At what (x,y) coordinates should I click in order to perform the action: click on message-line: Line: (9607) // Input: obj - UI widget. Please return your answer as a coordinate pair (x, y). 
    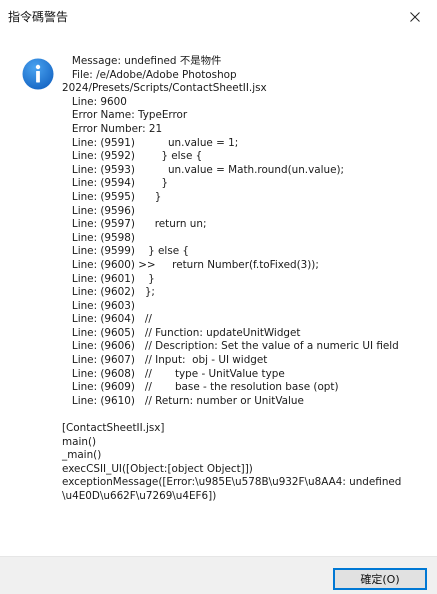
    Looking at the image, I should click on (165, 360).